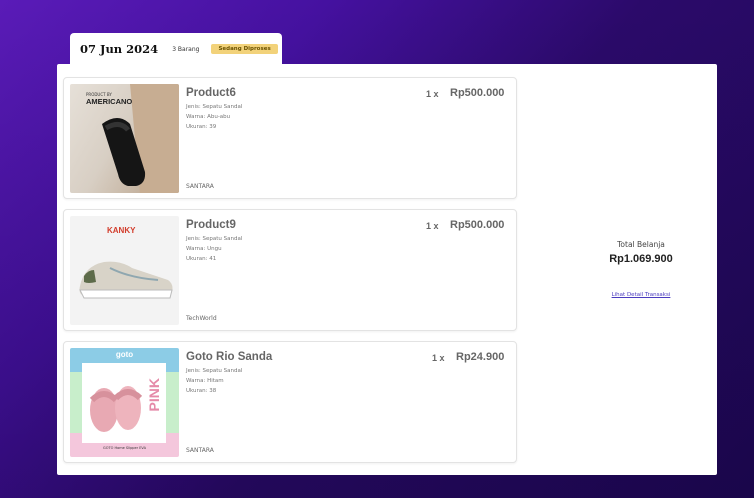  Describe the element at coordinates (480, 357) in the screenshot. I see `price: Rp24.900` at that location.